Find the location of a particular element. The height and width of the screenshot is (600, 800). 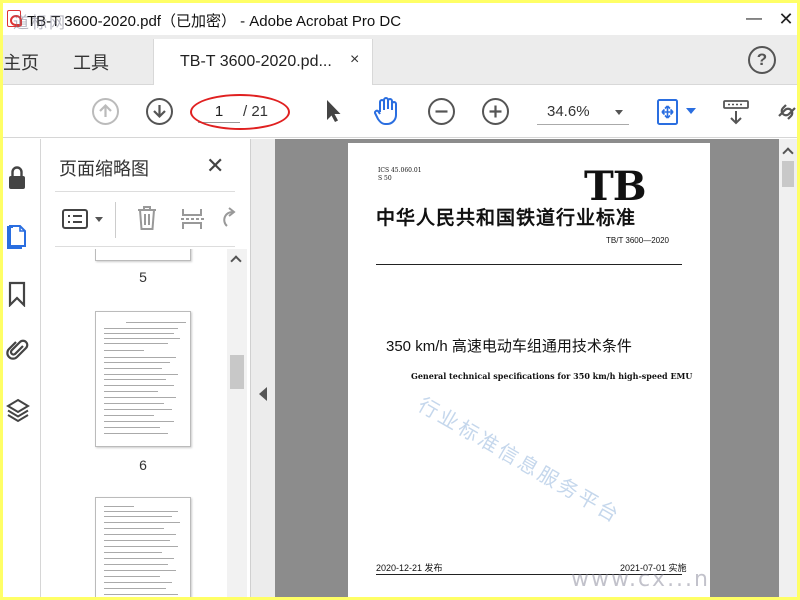

thumbnail-label: 6 is located at coordinates (143, 465).